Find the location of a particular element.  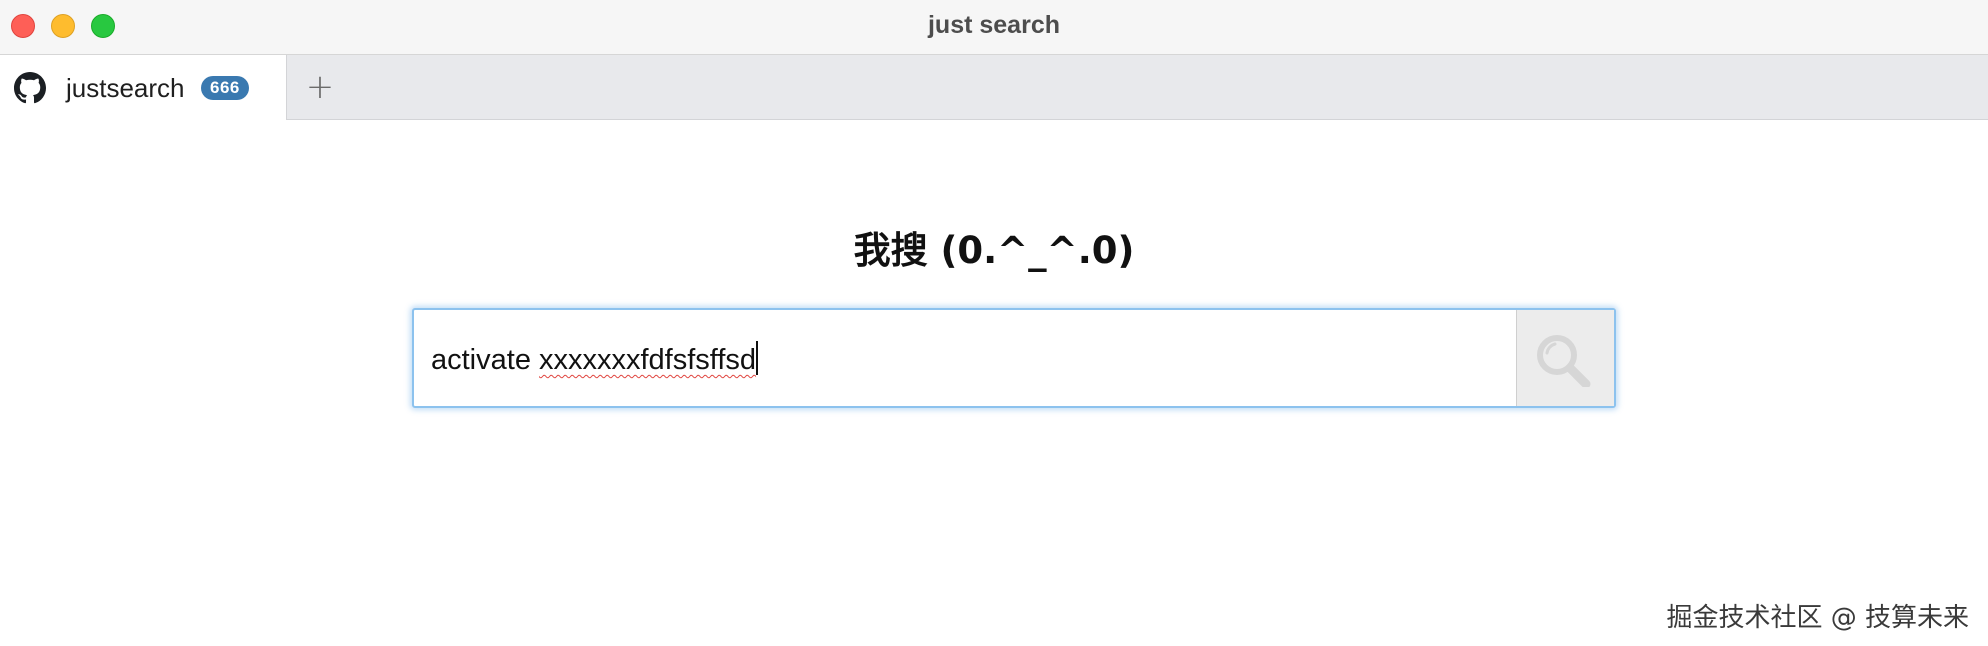

title-bar: just search is located at coordinates (994, 27).